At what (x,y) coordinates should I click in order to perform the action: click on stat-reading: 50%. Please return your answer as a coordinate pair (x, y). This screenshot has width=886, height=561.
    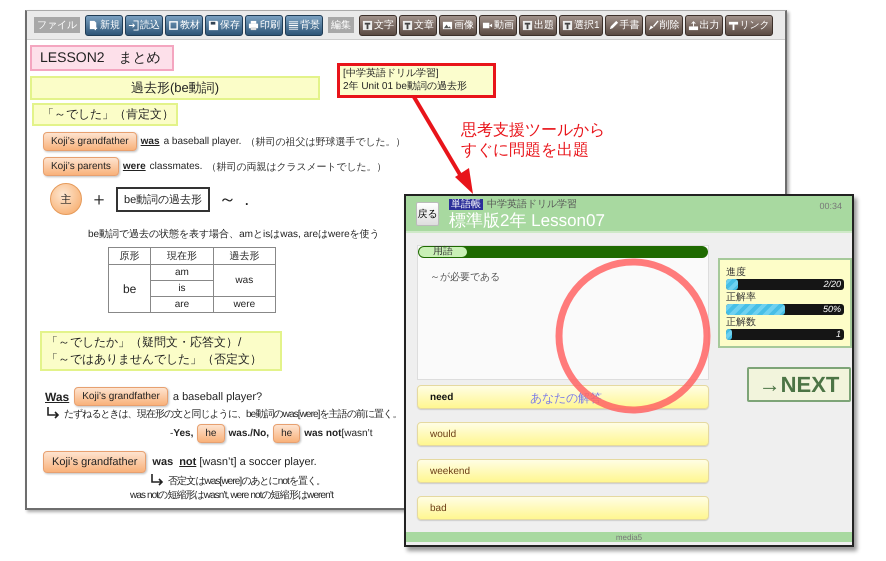
    Looking at the image, I should click on (831, 309).